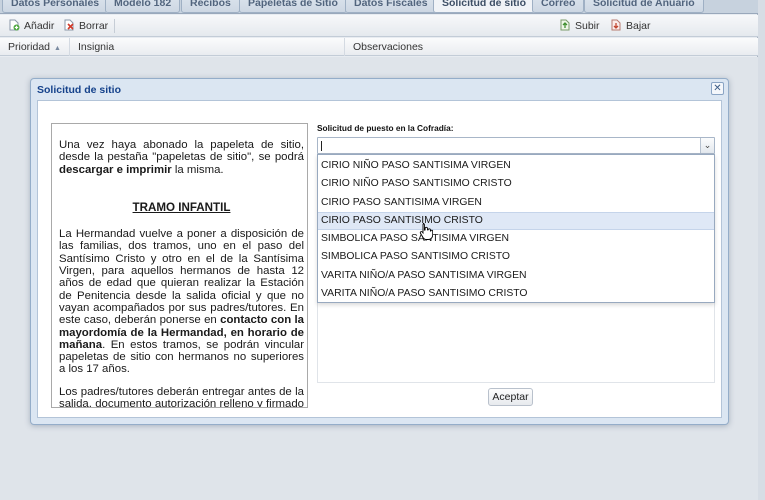 The height and width of the screenshot is (500, 765). I want to click on delete-button: Borrar, so click(85, 26).